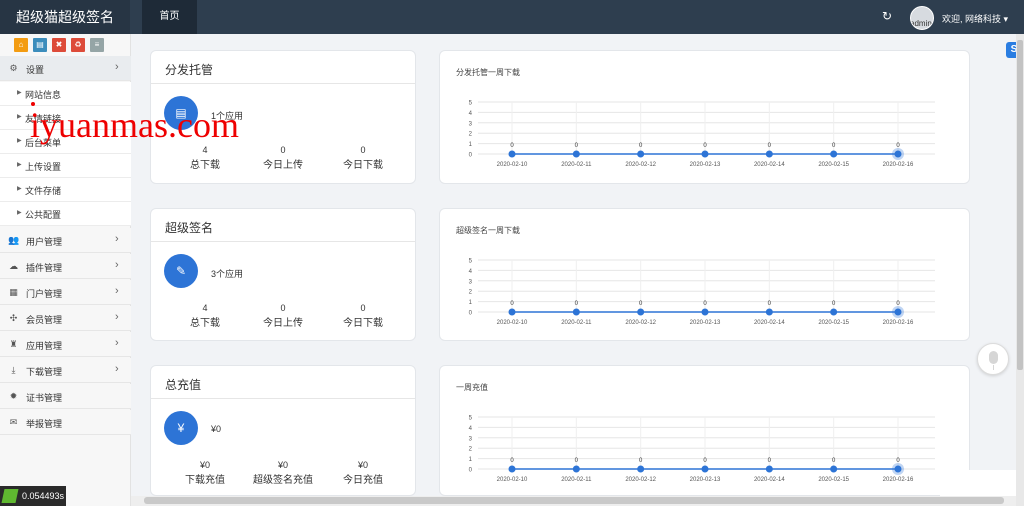 The height and width of the screenshot is (506, 1024). Describe the element at coordinates (169, 17) in the screenshot. I see `nav-home-tab: 首页` at that location.